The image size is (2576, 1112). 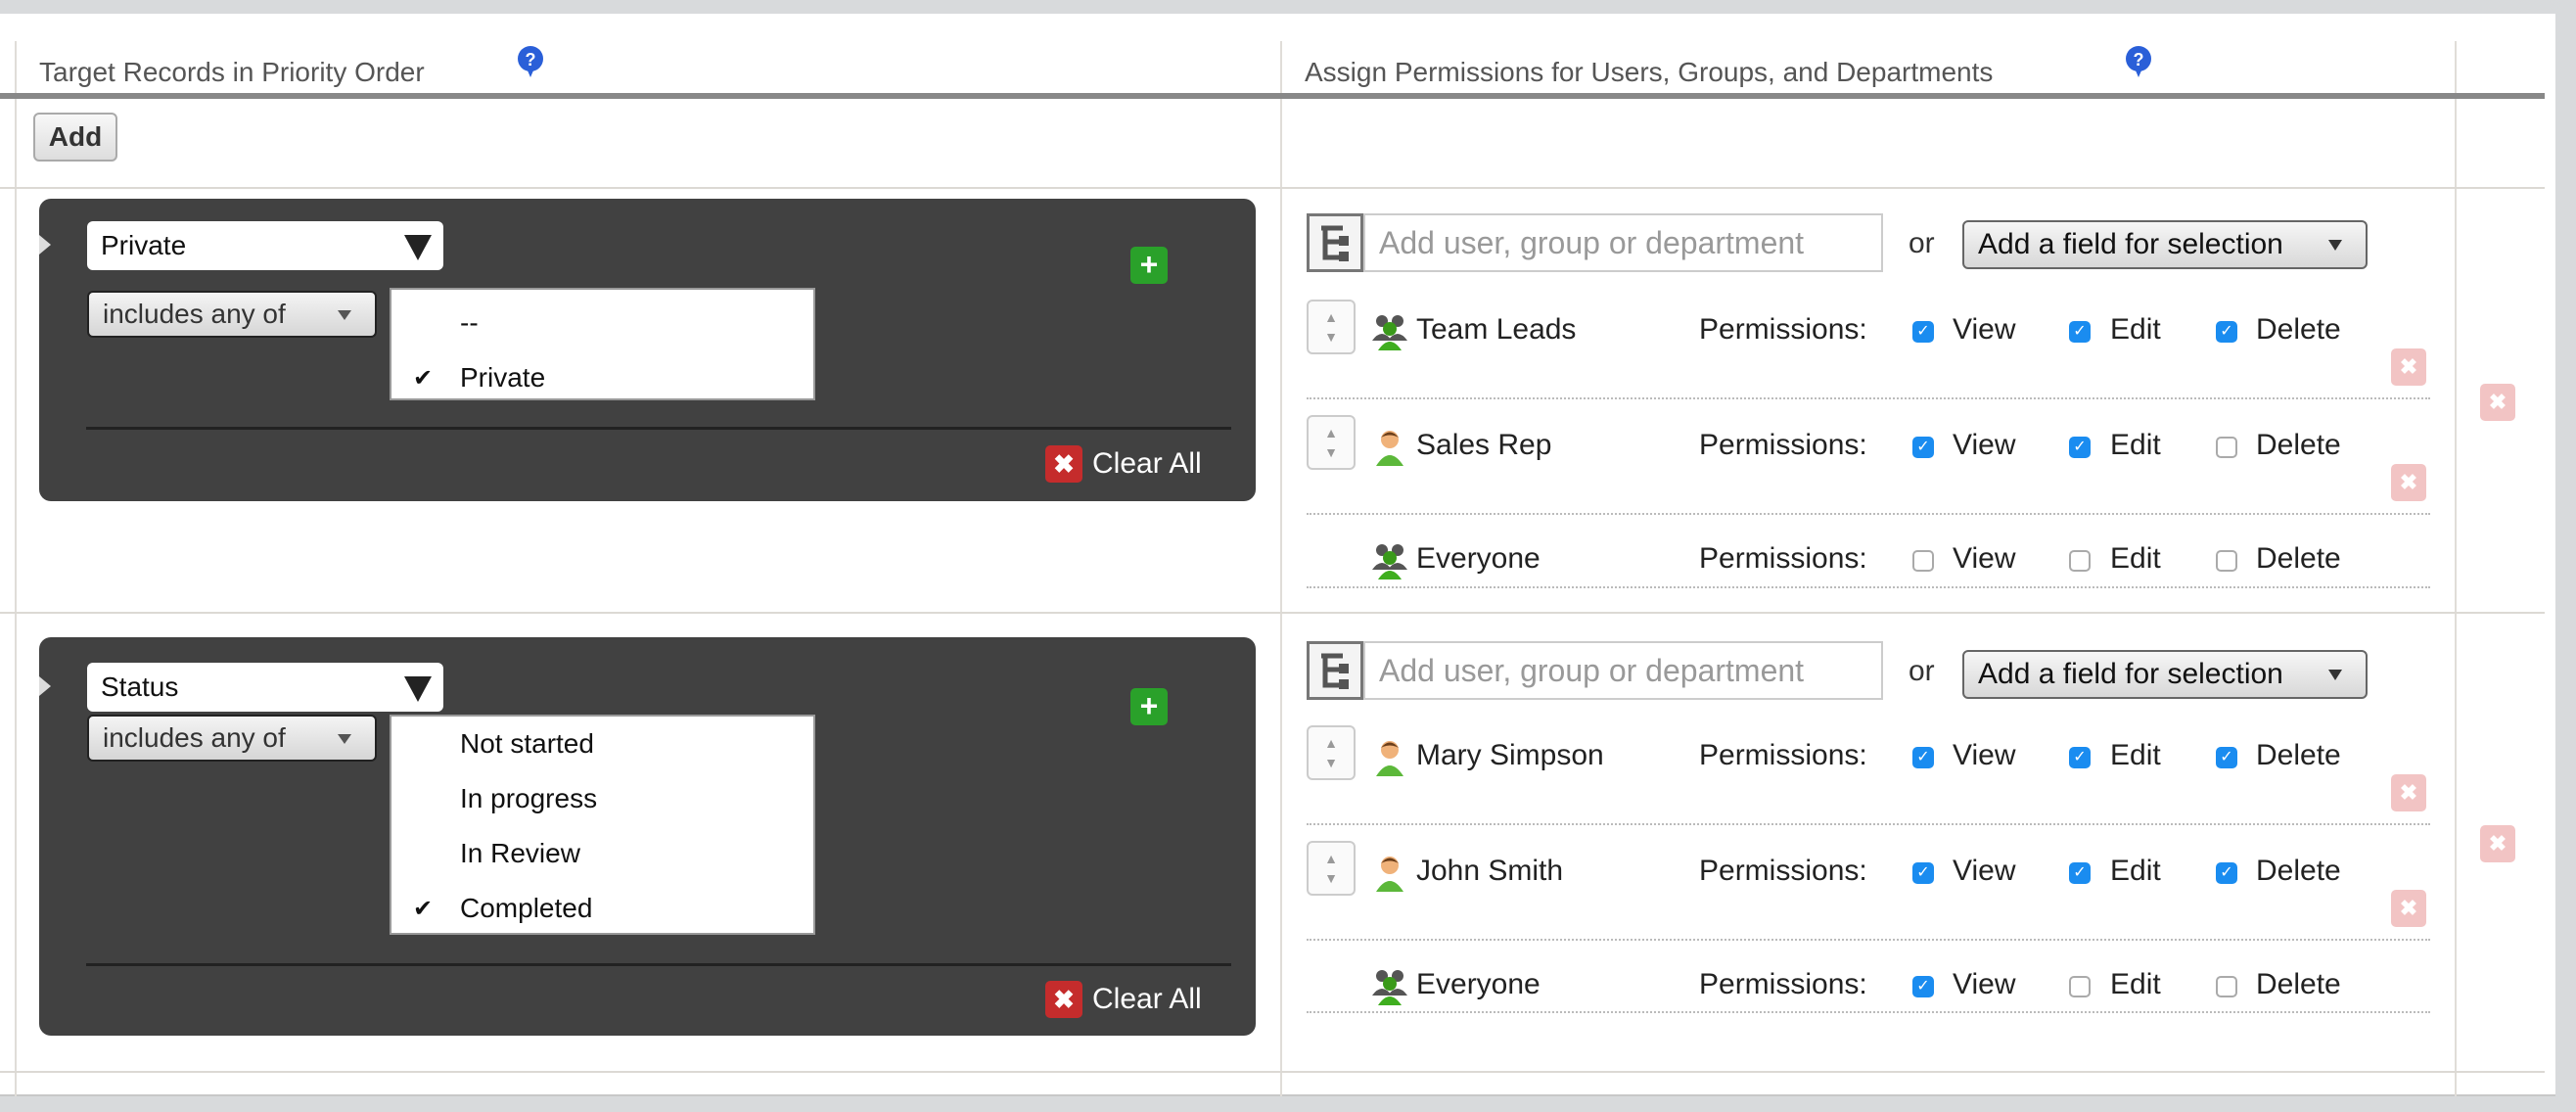 What do you see at coordinates (1064, 464) in the screenshot?
I see `close-icon: ✖` at bounding box center [1064, 464].